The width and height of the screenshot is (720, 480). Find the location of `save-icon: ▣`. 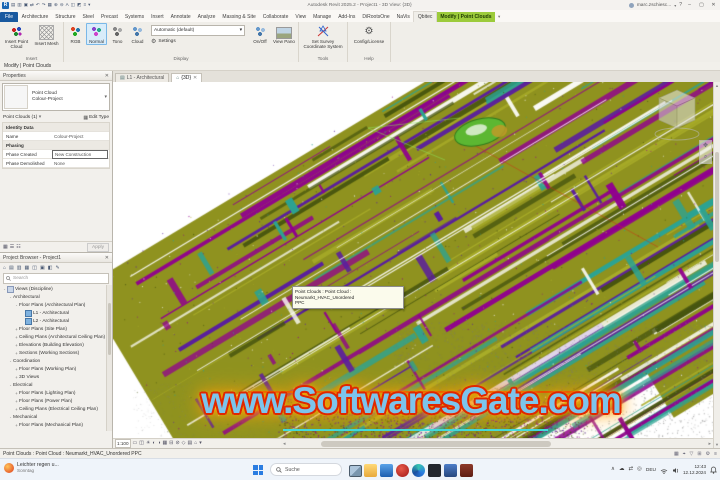

save-icon: ▣ is located at coordinates (26, 5).